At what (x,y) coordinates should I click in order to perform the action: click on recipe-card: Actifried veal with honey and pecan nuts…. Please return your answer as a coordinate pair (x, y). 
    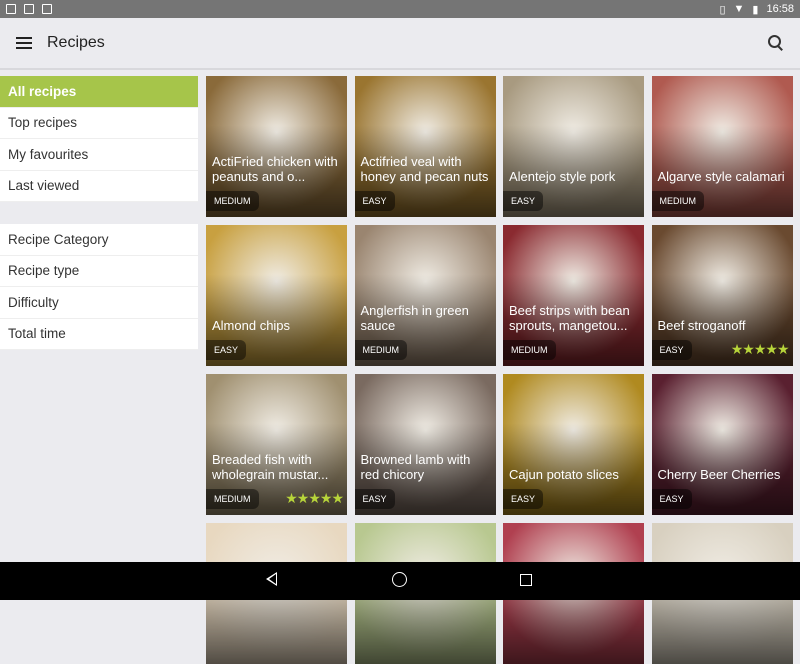
    Looking at the image, I should click on (425, 146).